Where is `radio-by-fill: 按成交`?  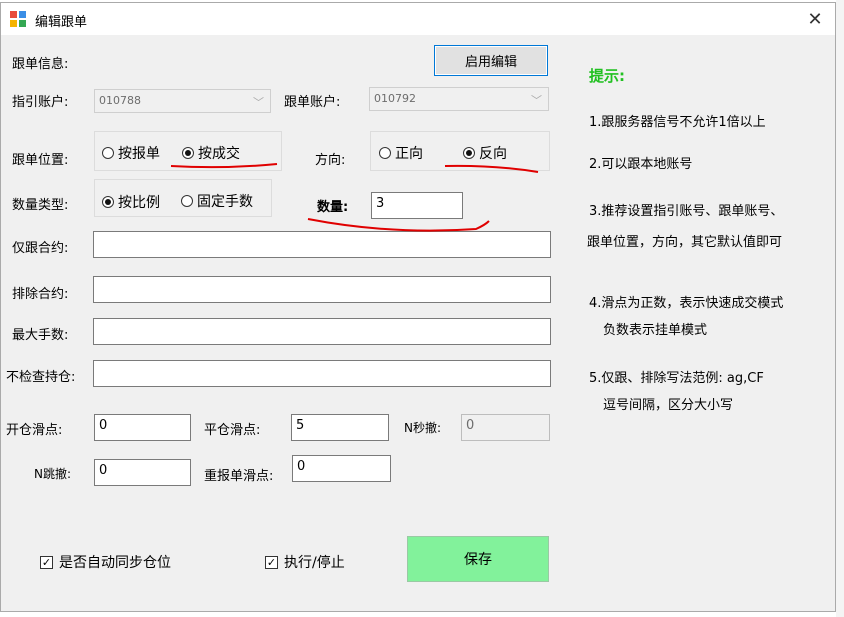 radio-by-fill: 按成交 is located at coordinates (211, 153).